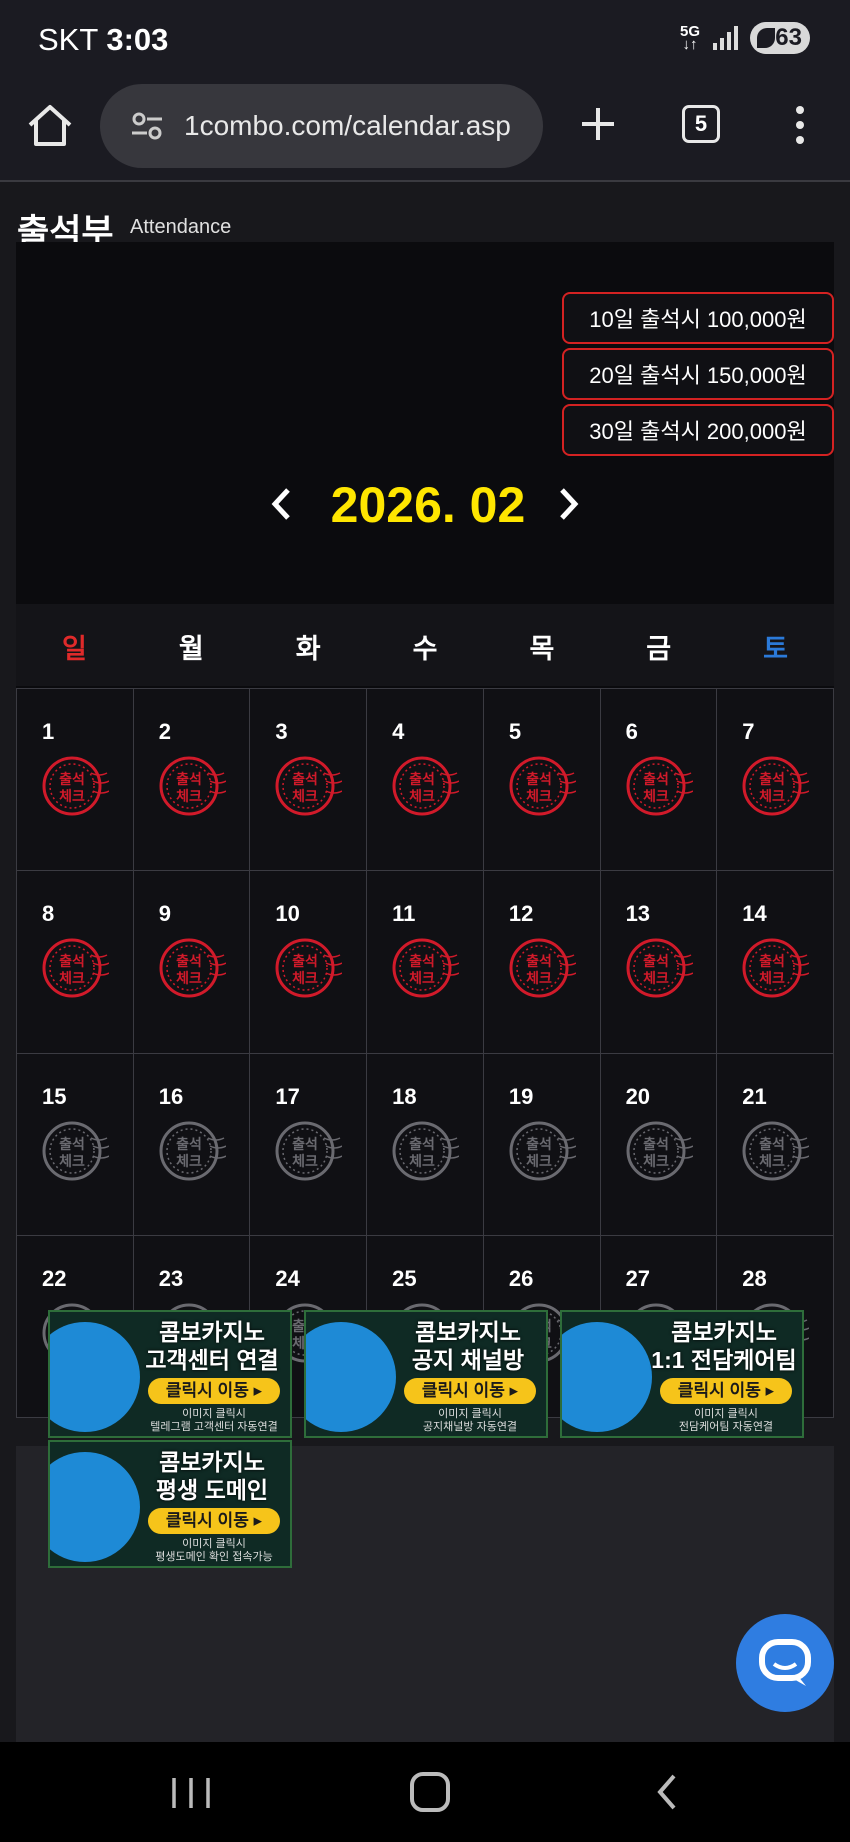 Image resolution: width=850 pixels, height=1842 pixels. What do you see at coordinates (726, 1420) in the screenshot?
I see `banner-note: 이미지 클릭시 전담케어팀 자동연결` at bounding box center [726, 1420].